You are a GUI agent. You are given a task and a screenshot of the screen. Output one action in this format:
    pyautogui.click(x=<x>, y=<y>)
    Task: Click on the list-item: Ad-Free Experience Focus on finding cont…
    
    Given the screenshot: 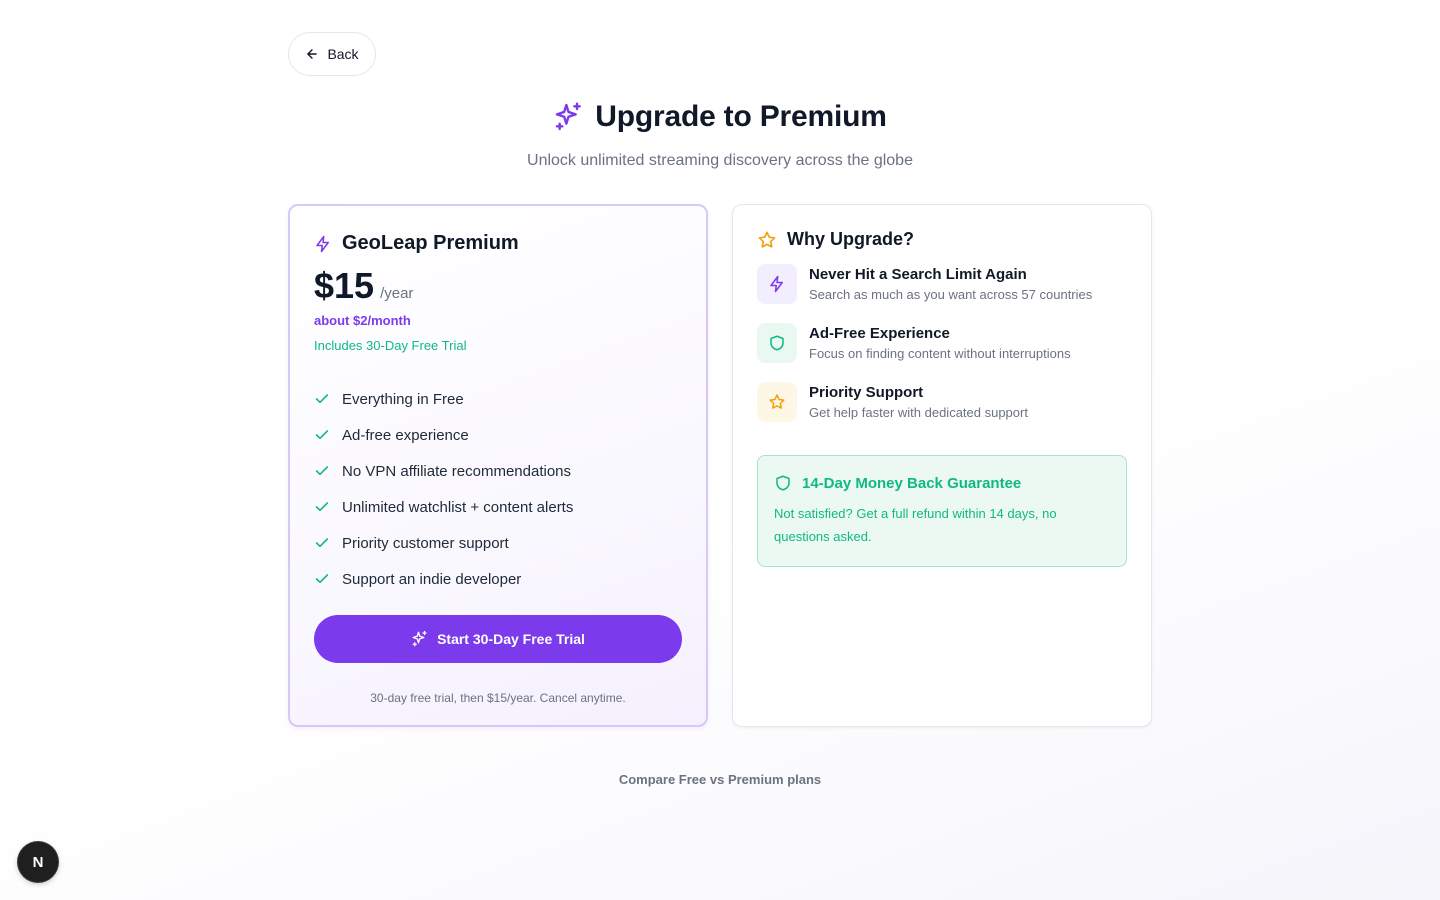 What is the action you would take?
    pyautogui.click(x=942, y=352)
    